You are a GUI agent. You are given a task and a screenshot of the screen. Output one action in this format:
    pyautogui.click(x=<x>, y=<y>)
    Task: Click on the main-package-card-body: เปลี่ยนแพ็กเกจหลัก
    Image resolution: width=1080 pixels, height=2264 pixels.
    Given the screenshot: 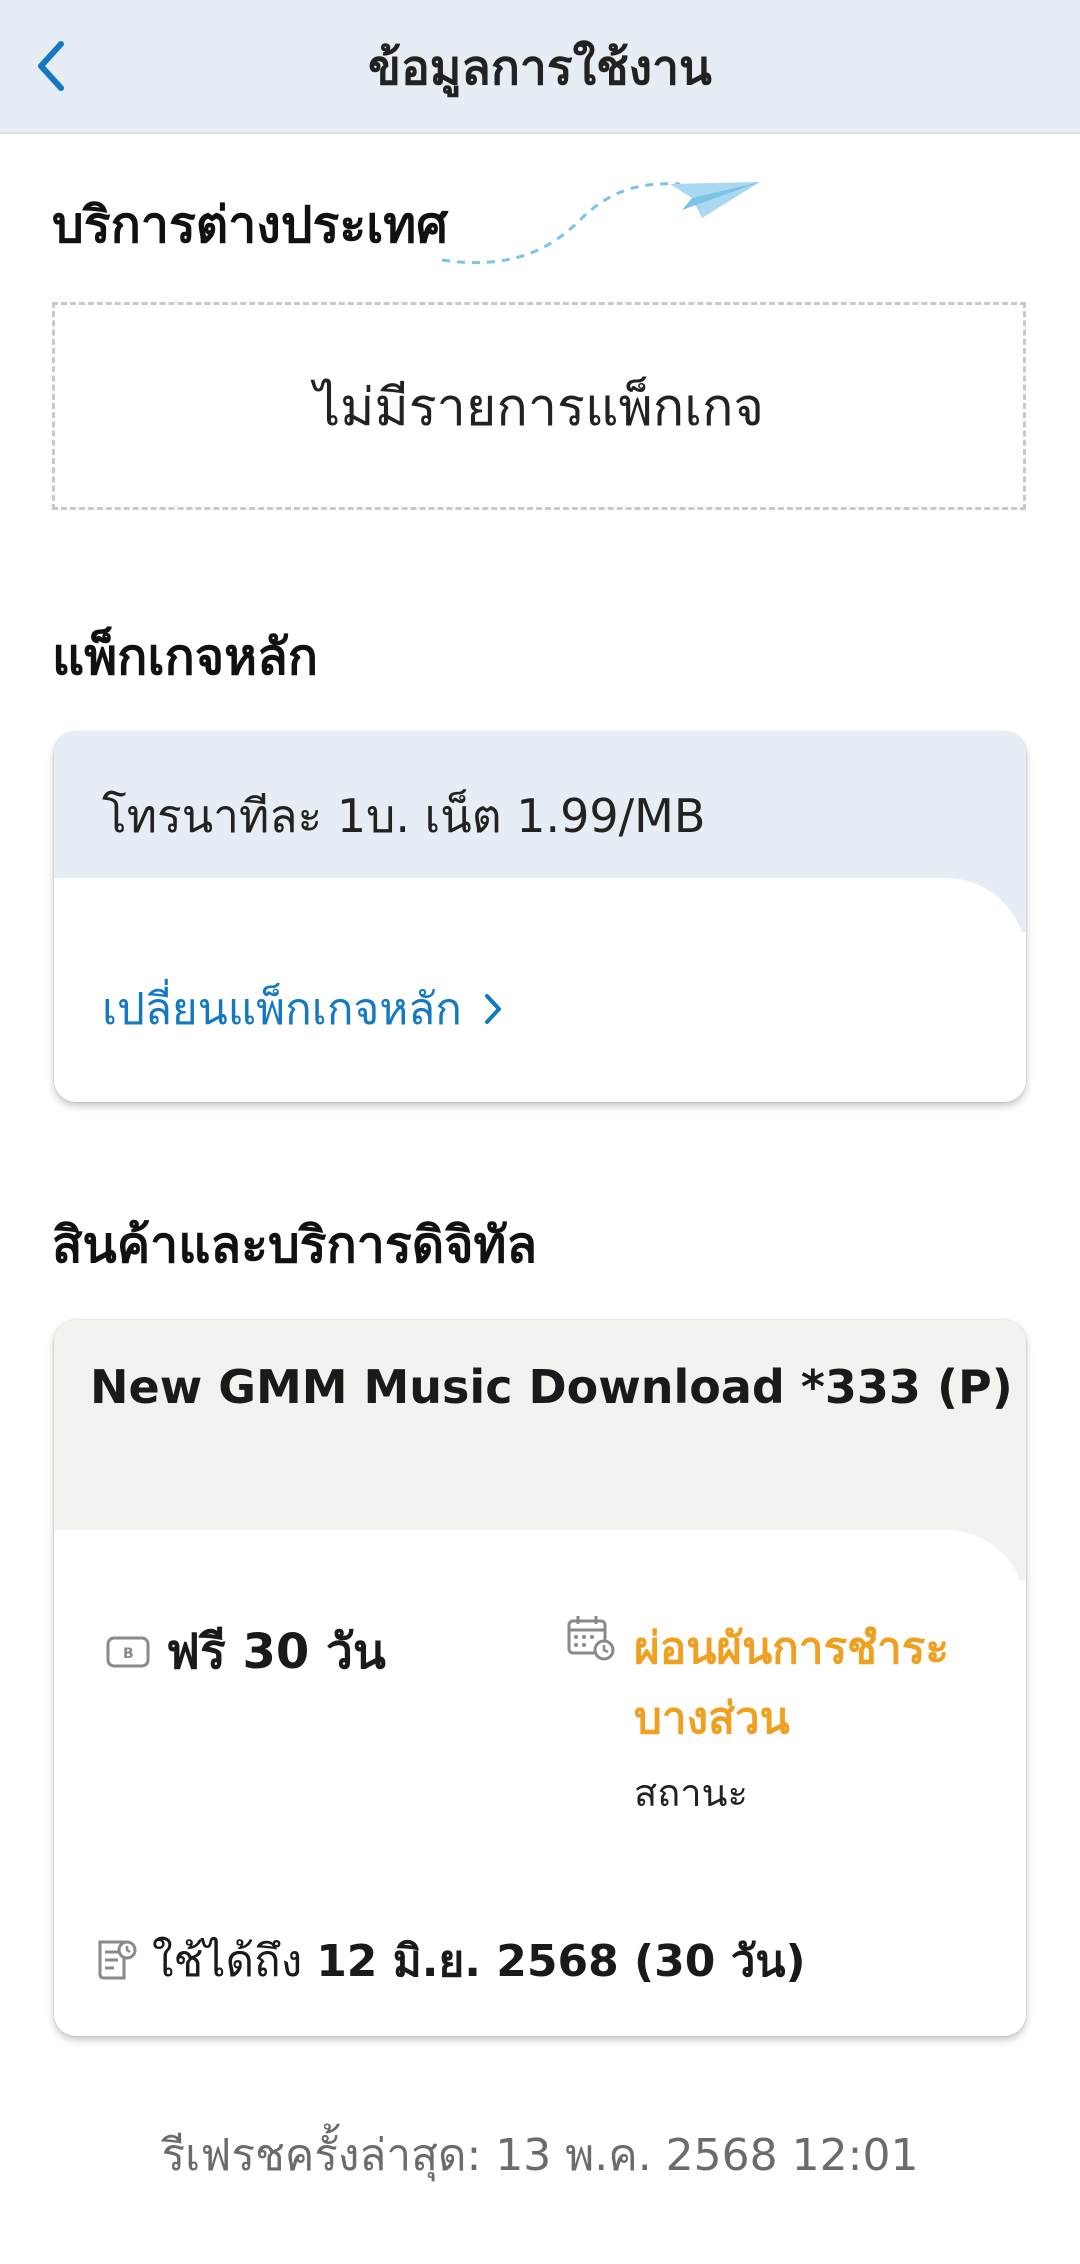 What is the action you would take?
    pyautogui.click(x=540, y=990)
    